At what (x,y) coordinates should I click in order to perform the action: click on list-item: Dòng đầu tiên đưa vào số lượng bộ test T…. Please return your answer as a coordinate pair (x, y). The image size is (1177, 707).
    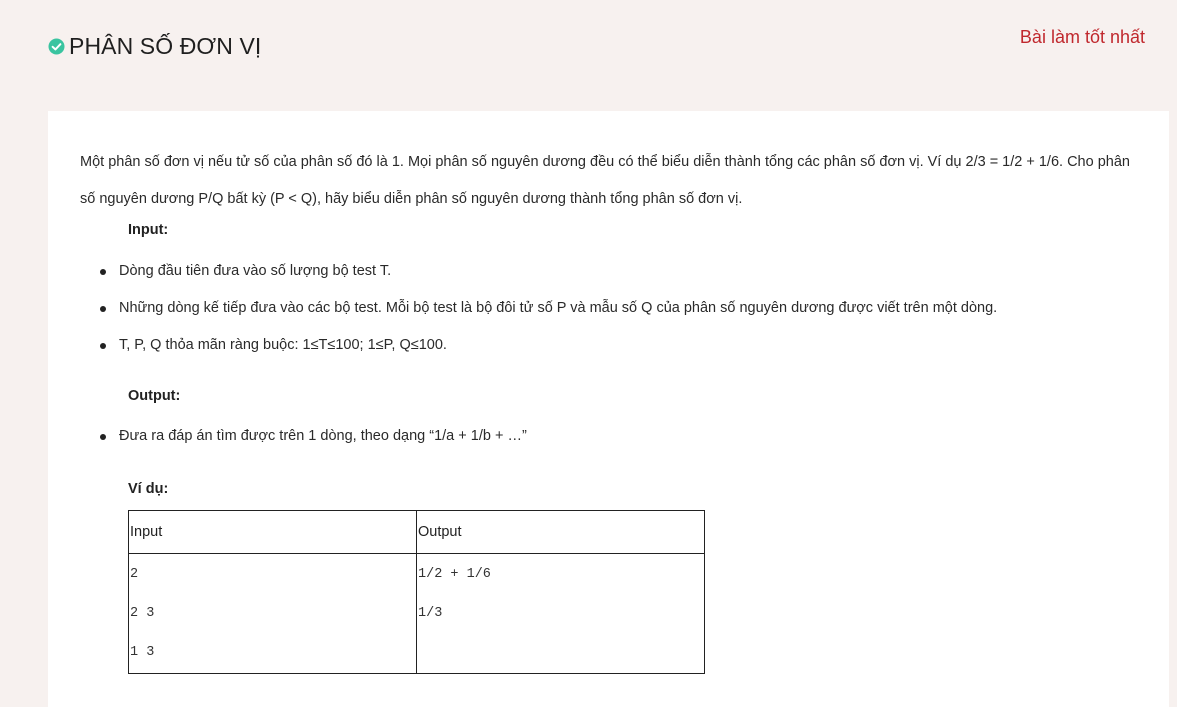
    Looking at the image, I should click on (548, 271).